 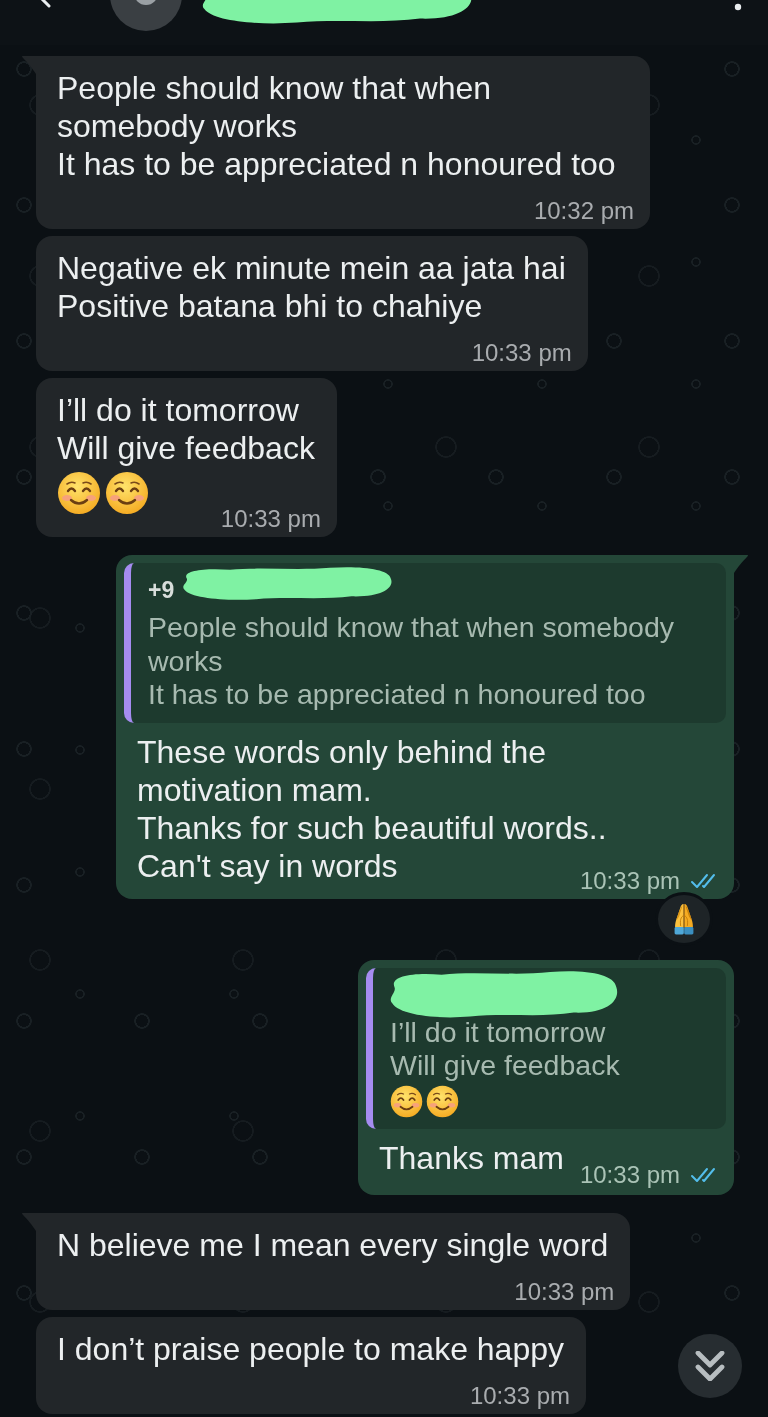 I want to click on quoted-message: +9 People should know that when somebody works It has to be appreciated n honoured too, so click(x=425, y=643).